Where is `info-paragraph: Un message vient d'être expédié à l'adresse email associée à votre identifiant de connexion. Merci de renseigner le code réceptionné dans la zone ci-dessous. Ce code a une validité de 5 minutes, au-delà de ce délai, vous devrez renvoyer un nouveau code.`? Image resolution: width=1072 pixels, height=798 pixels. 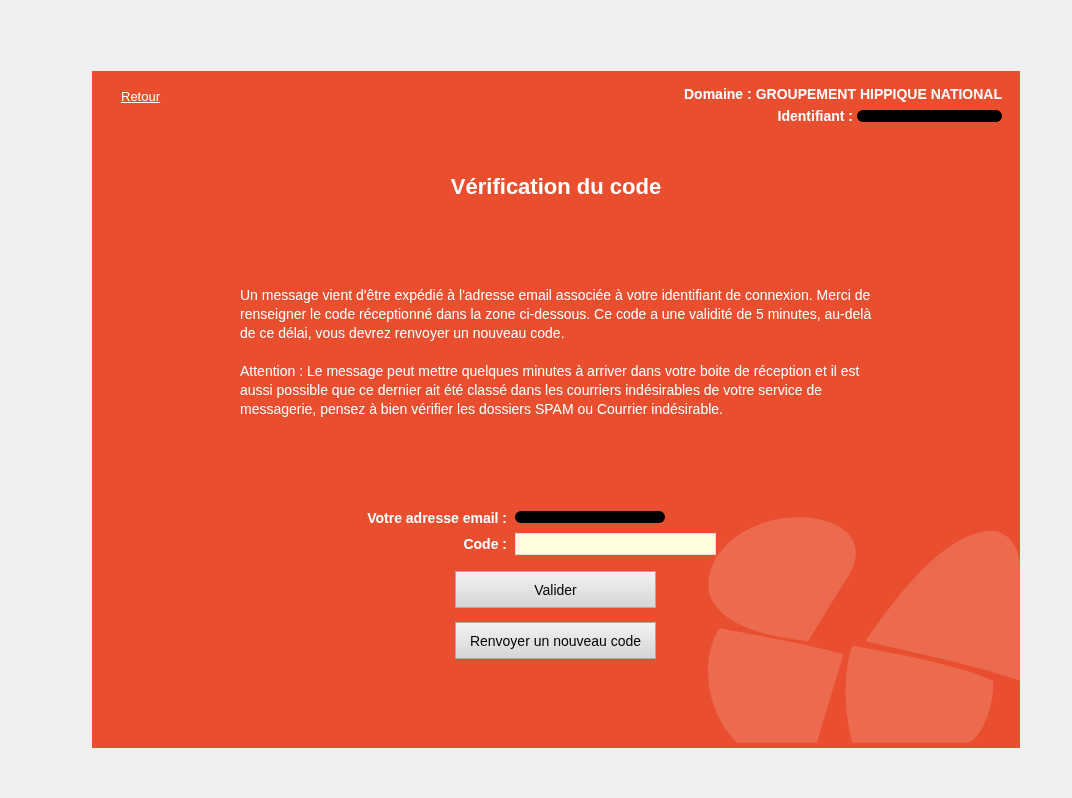 info-paragraph: Un message vient d'être expédié à l'adresse email associée à votre identifiant de connexion. Merci de renseigner le code réceptionné dans la zone ci-dessous. Ce code a une validité de 5 minutes, au-delà de ce délai, vous devrez renvoyer un nouveau code. is located at coordinates (556, 314).